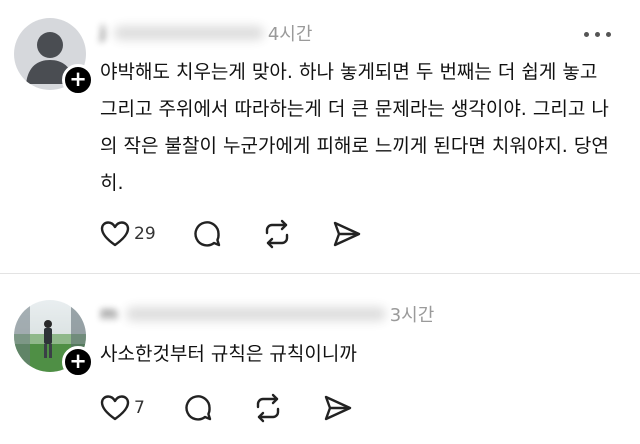  I want to click on post-meta: j 4시간, so click(206, 33).